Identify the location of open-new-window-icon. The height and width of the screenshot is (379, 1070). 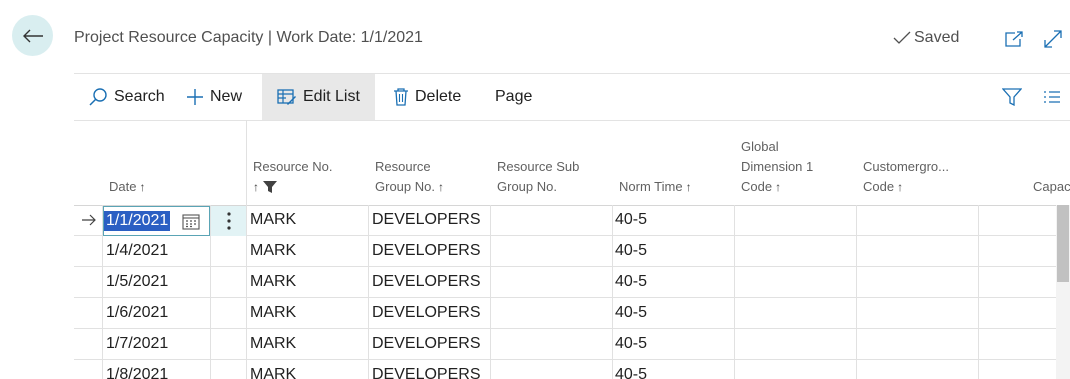
(1014, 39).